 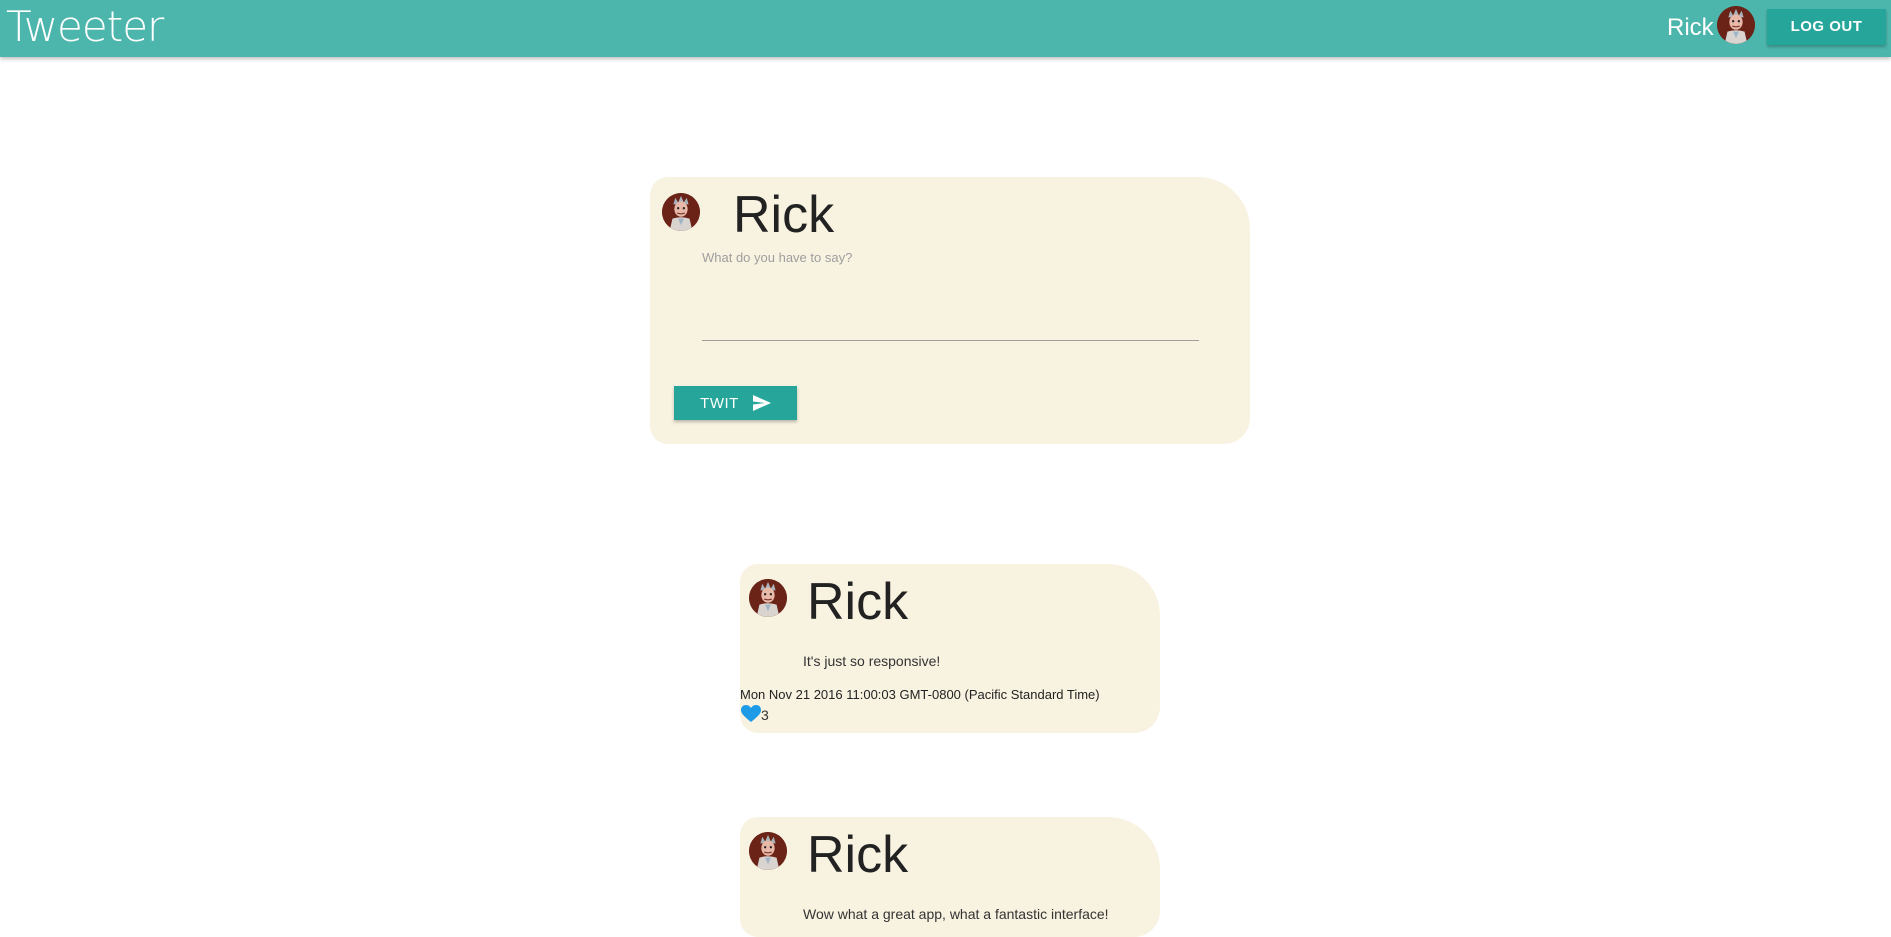 I want to click on current-user-name: Rick, so click(x=1690, y=27).